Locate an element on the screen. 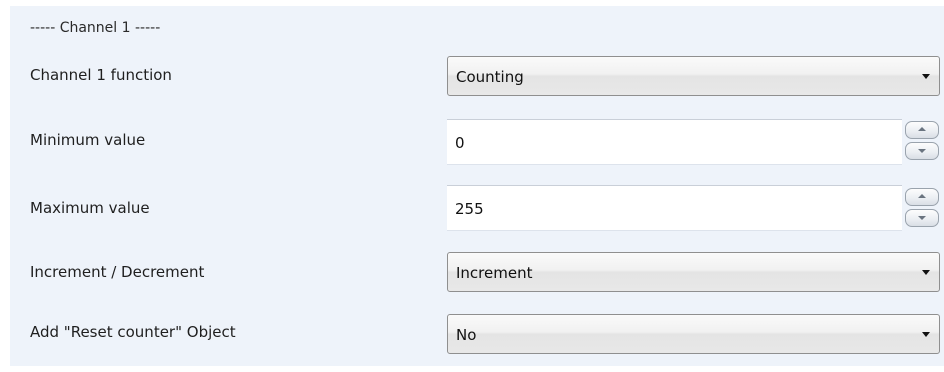 The width and height of the screenshot is (944, 372). minimum-value-input: 0 is located at coordinates (674, 142).